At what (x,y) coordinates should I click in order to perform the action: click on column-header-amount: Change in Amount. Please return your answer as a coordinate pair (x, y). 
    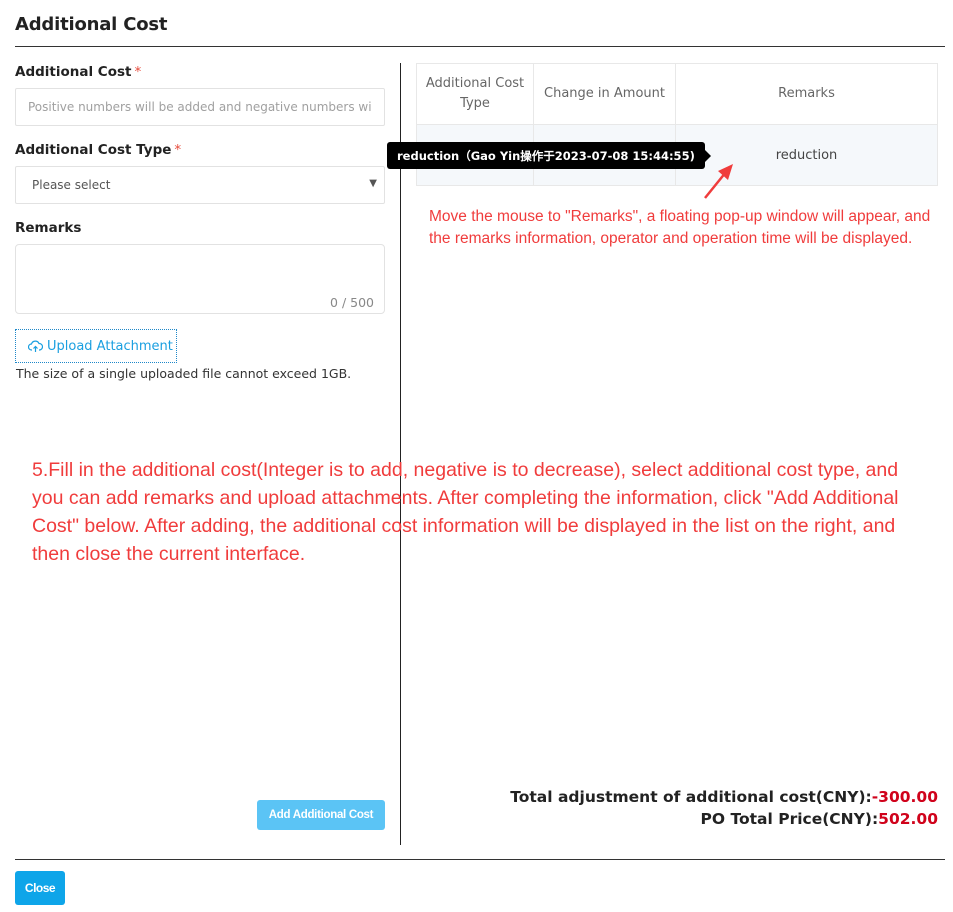
    Looking at the image, I should click on (604, 94).